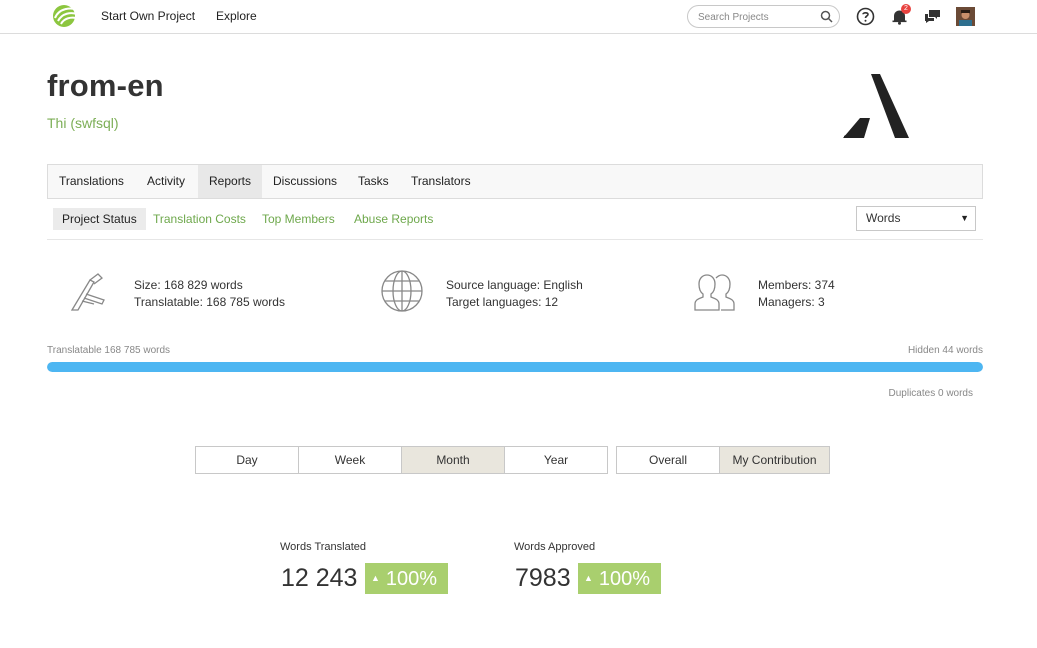 This screenshot has width=1037, height=648. I want to click on words-translated-value: 12 243, so click(319, 578).